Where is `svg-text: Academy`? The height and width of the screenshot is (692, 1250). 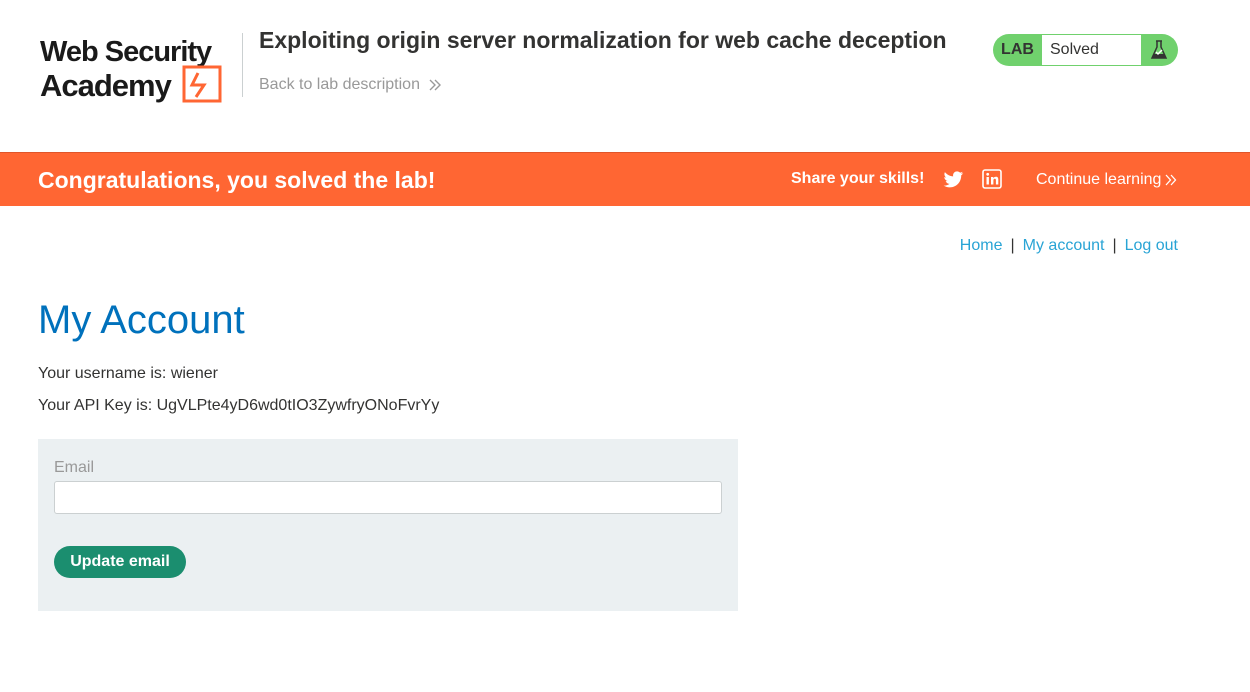 svg-text: Academy is located at coordinates (106, 85).